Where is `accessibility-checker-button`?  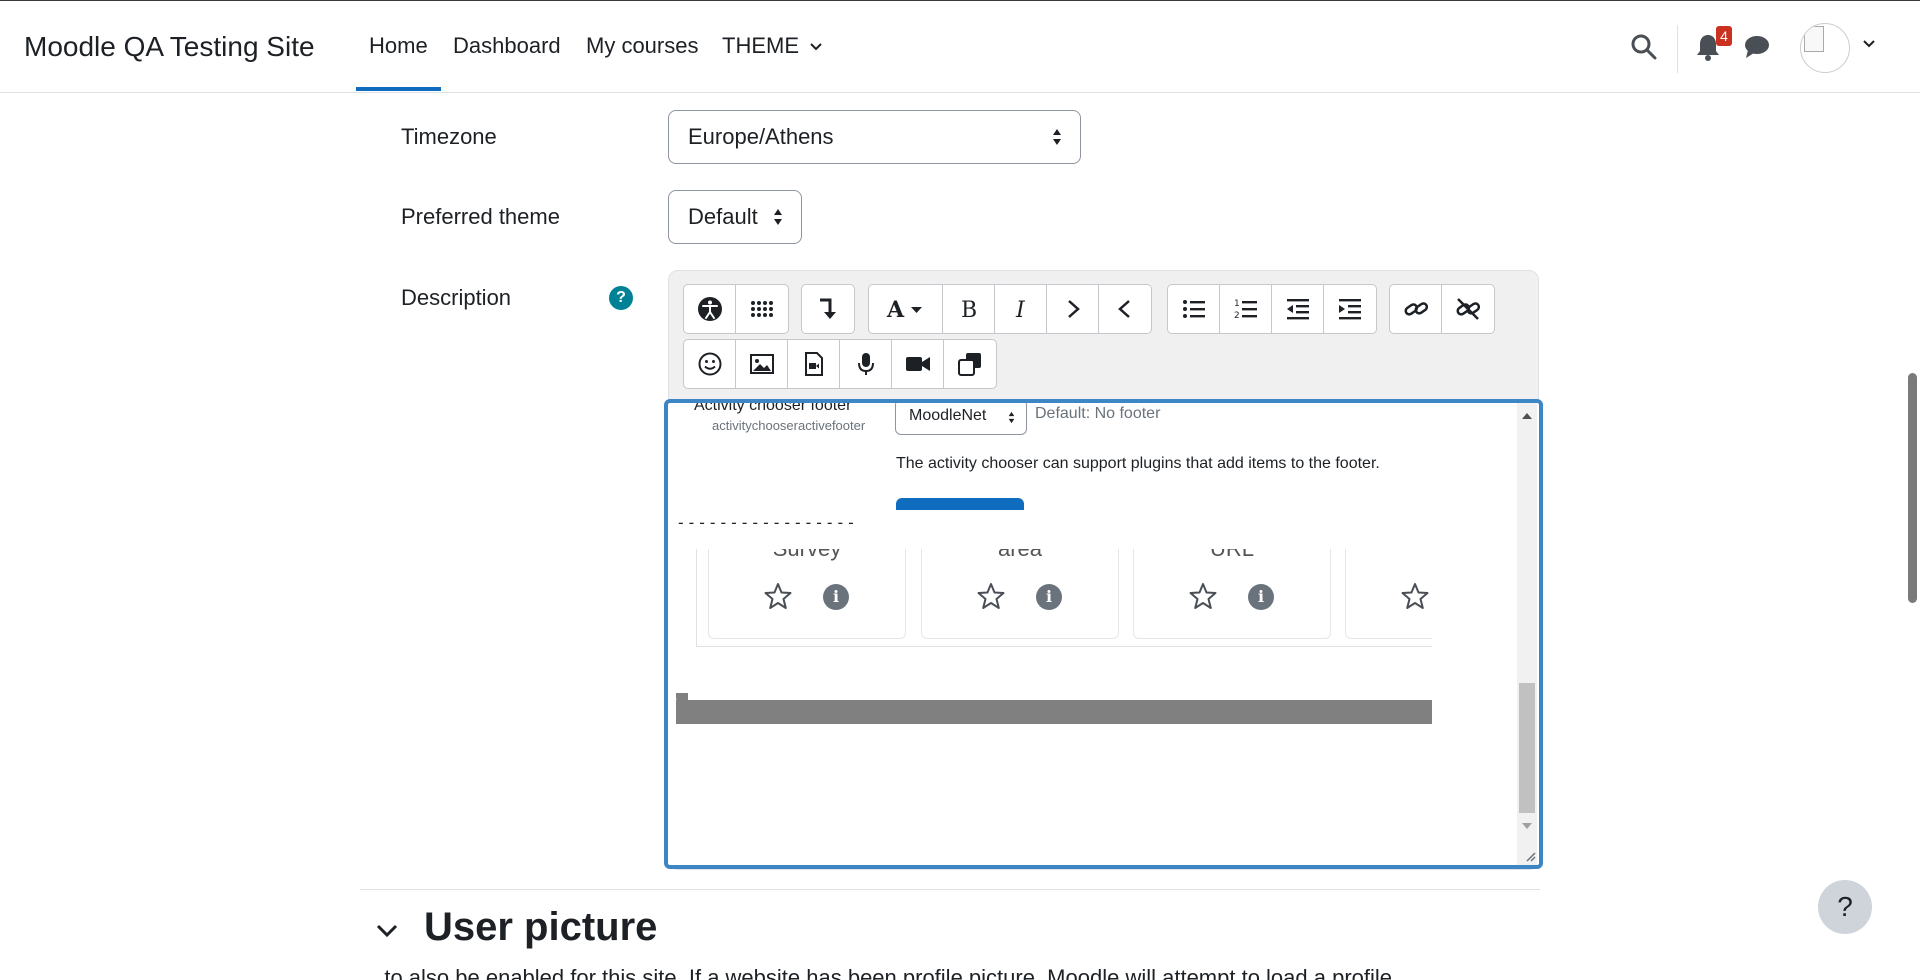 accessibility-checker-button is located at coordinates (710, 309).